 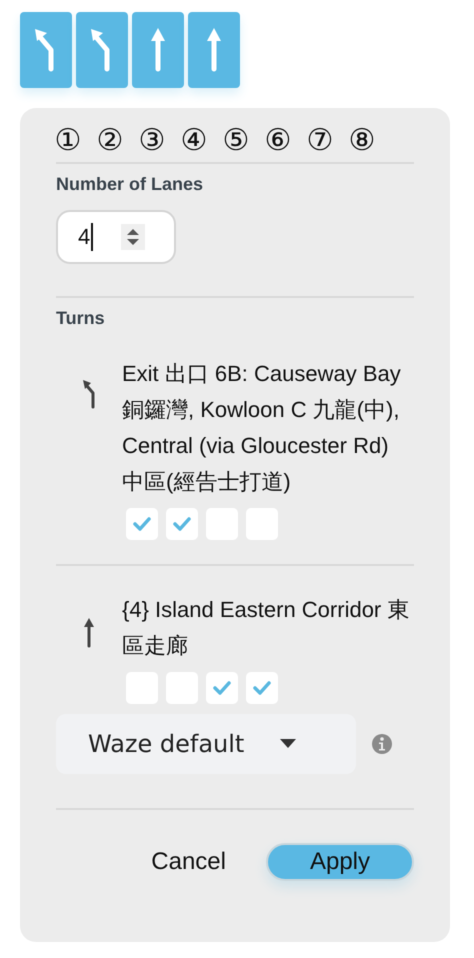 What do you see at coordinates (362, 141) in the screenshot?
I see `lane-number: ⑧` at bounding box center [362, 141].